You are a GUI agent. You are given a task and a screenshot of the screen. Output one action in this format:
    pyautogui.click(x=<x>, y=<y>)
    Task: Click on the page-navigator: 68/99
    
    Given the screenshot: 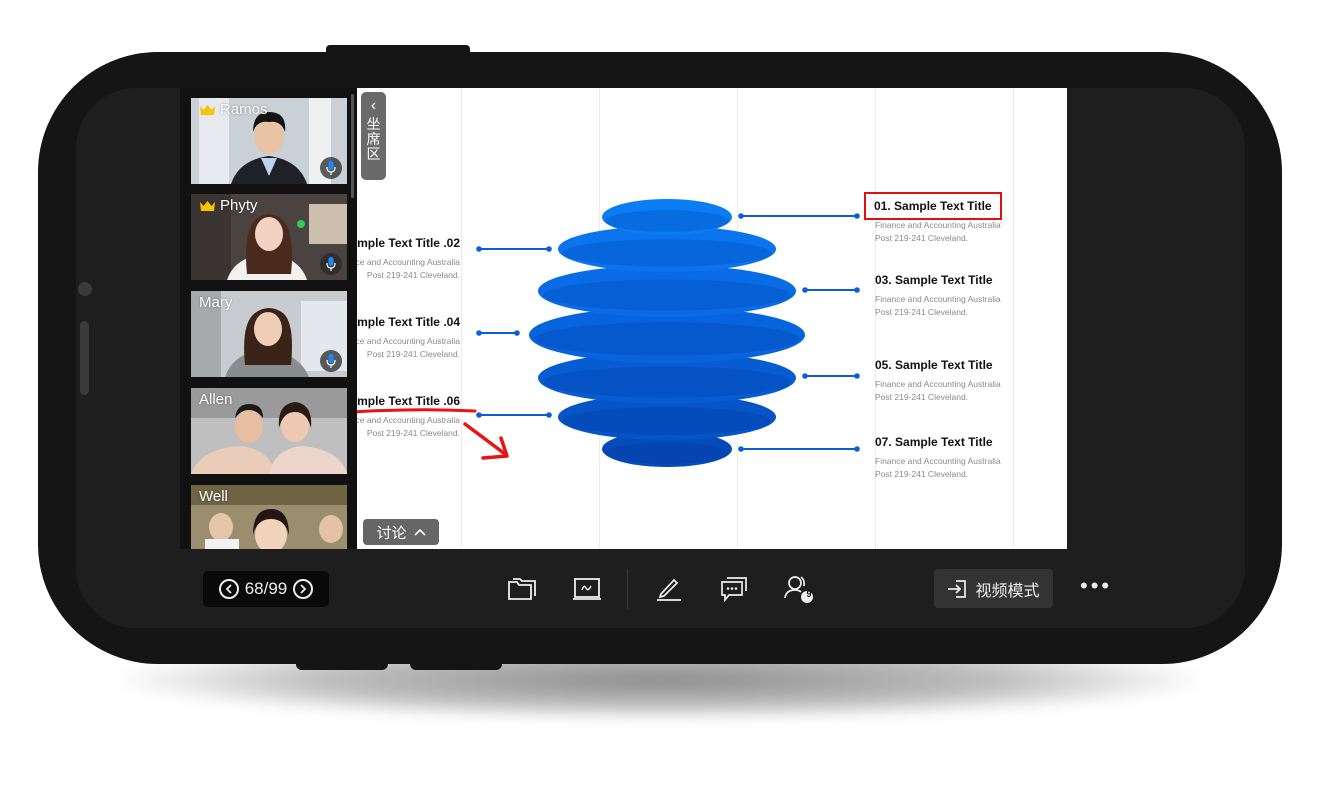 What is the action you would take?
    pyautogui.click(x=266, y=589)
    